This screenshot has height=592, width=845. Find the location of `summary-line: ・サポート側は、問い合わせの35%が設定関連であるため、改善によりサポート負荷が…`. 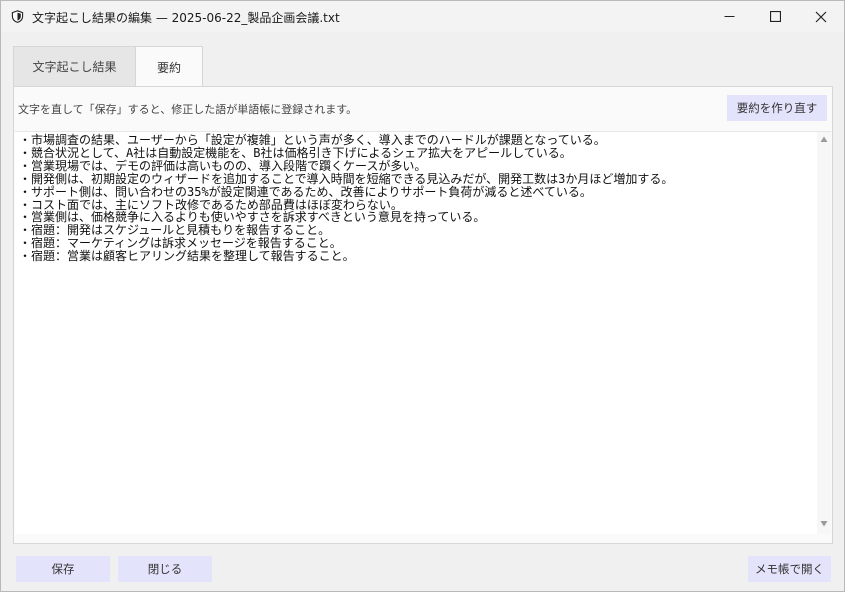

summary-line: ・サポート側は、問い合わせの35%が設定関連であるため、改善によりサポート負荷が… is located at coordinates (305, 191).